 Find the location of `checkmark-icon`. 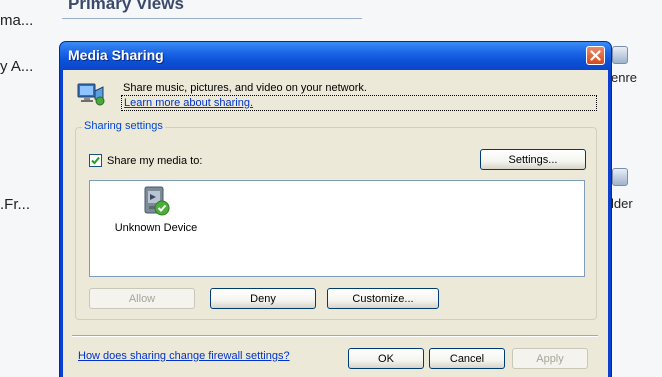

checkmark-icon is located at coordinates (95, 160).